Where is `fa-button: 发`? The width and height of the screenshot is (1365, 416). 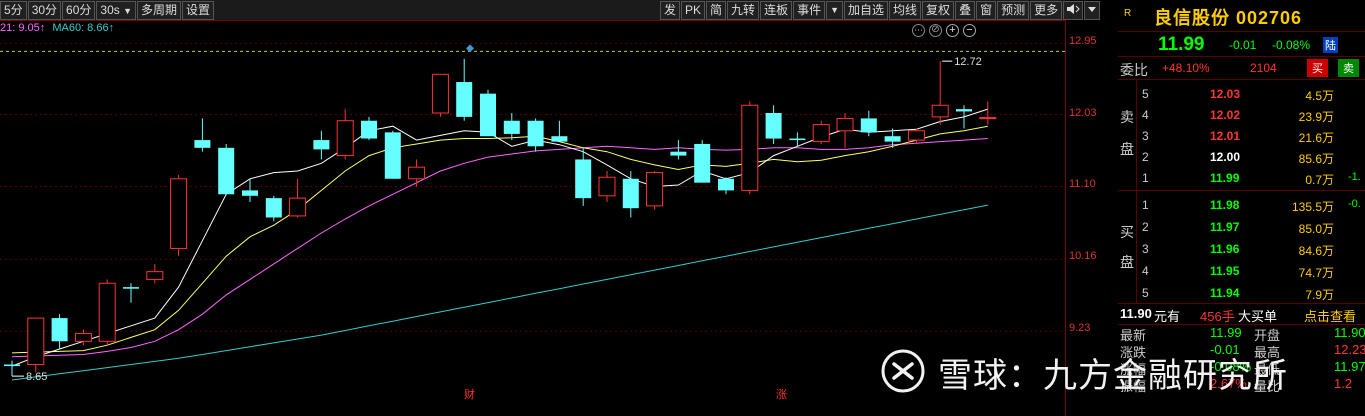
fa-button: 发 is located at coordinates (670, 10).